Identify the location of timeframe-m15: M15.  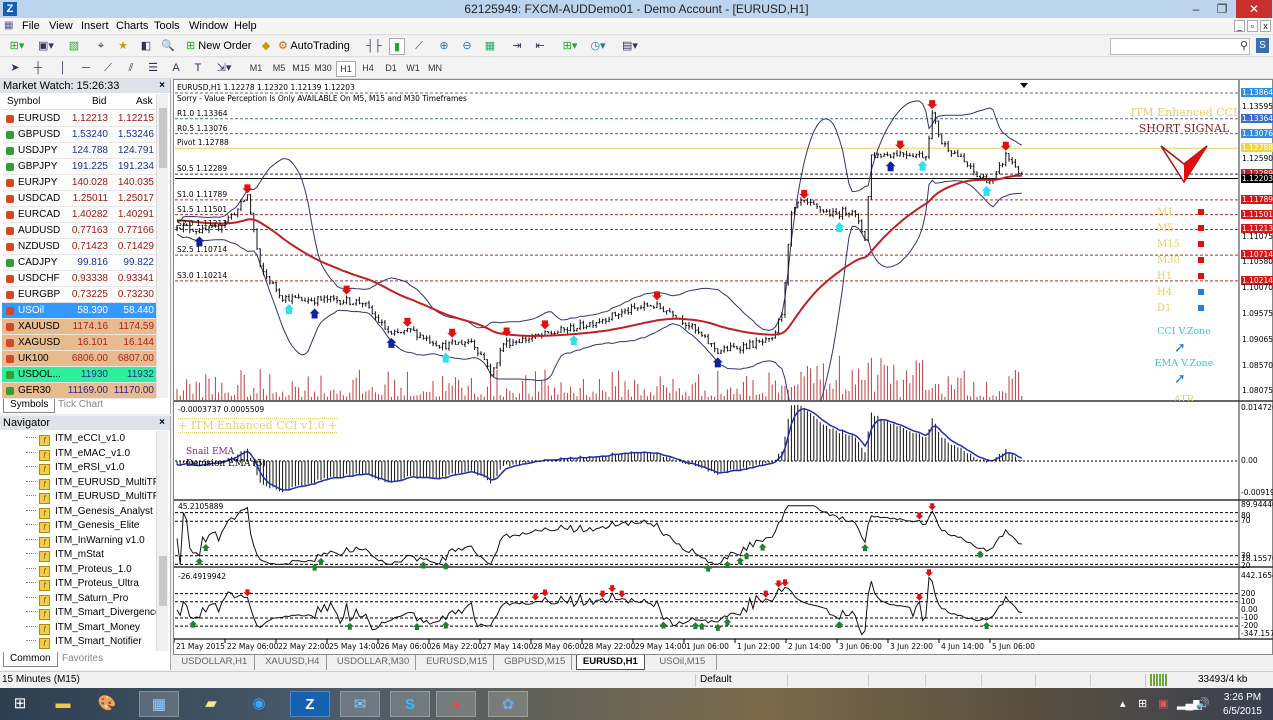
(301, 68).